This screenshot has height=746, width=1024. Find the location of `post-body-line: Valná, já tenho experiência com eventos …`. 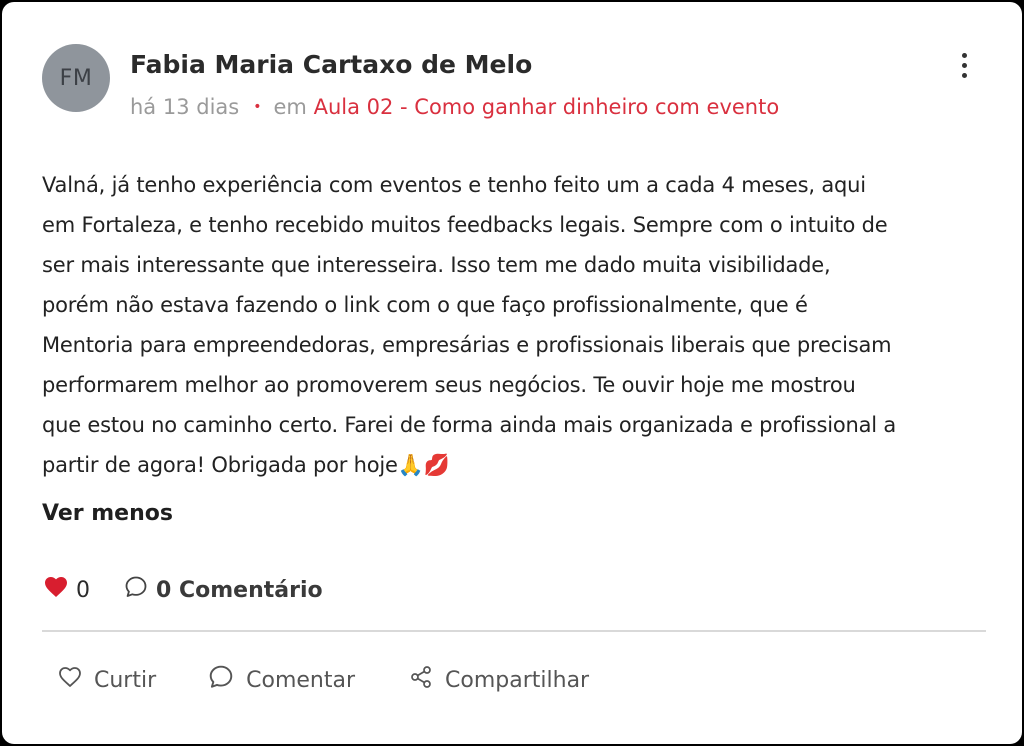

post-body-line: Valná, já tenho experiência com eventos … is located at coordinates (454, 185).